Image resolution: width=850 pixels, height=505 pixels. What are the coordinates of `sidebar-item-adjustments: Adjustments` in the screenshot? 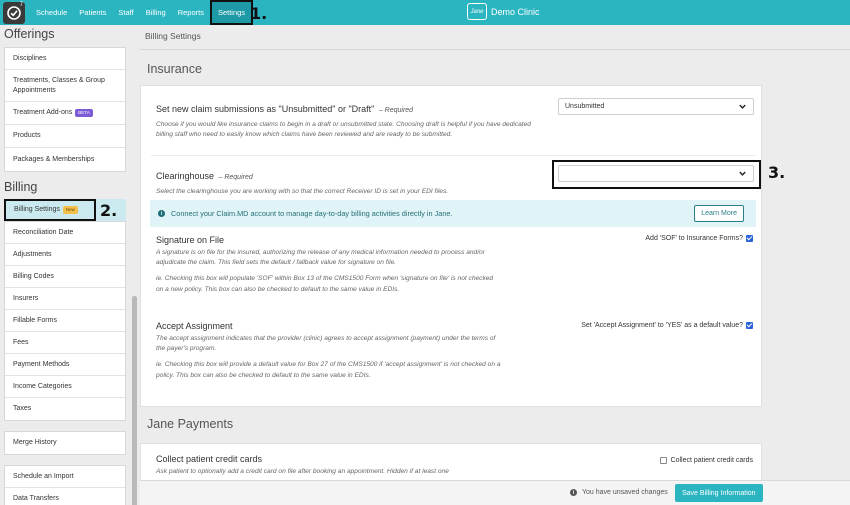 It's located at (65, 255).